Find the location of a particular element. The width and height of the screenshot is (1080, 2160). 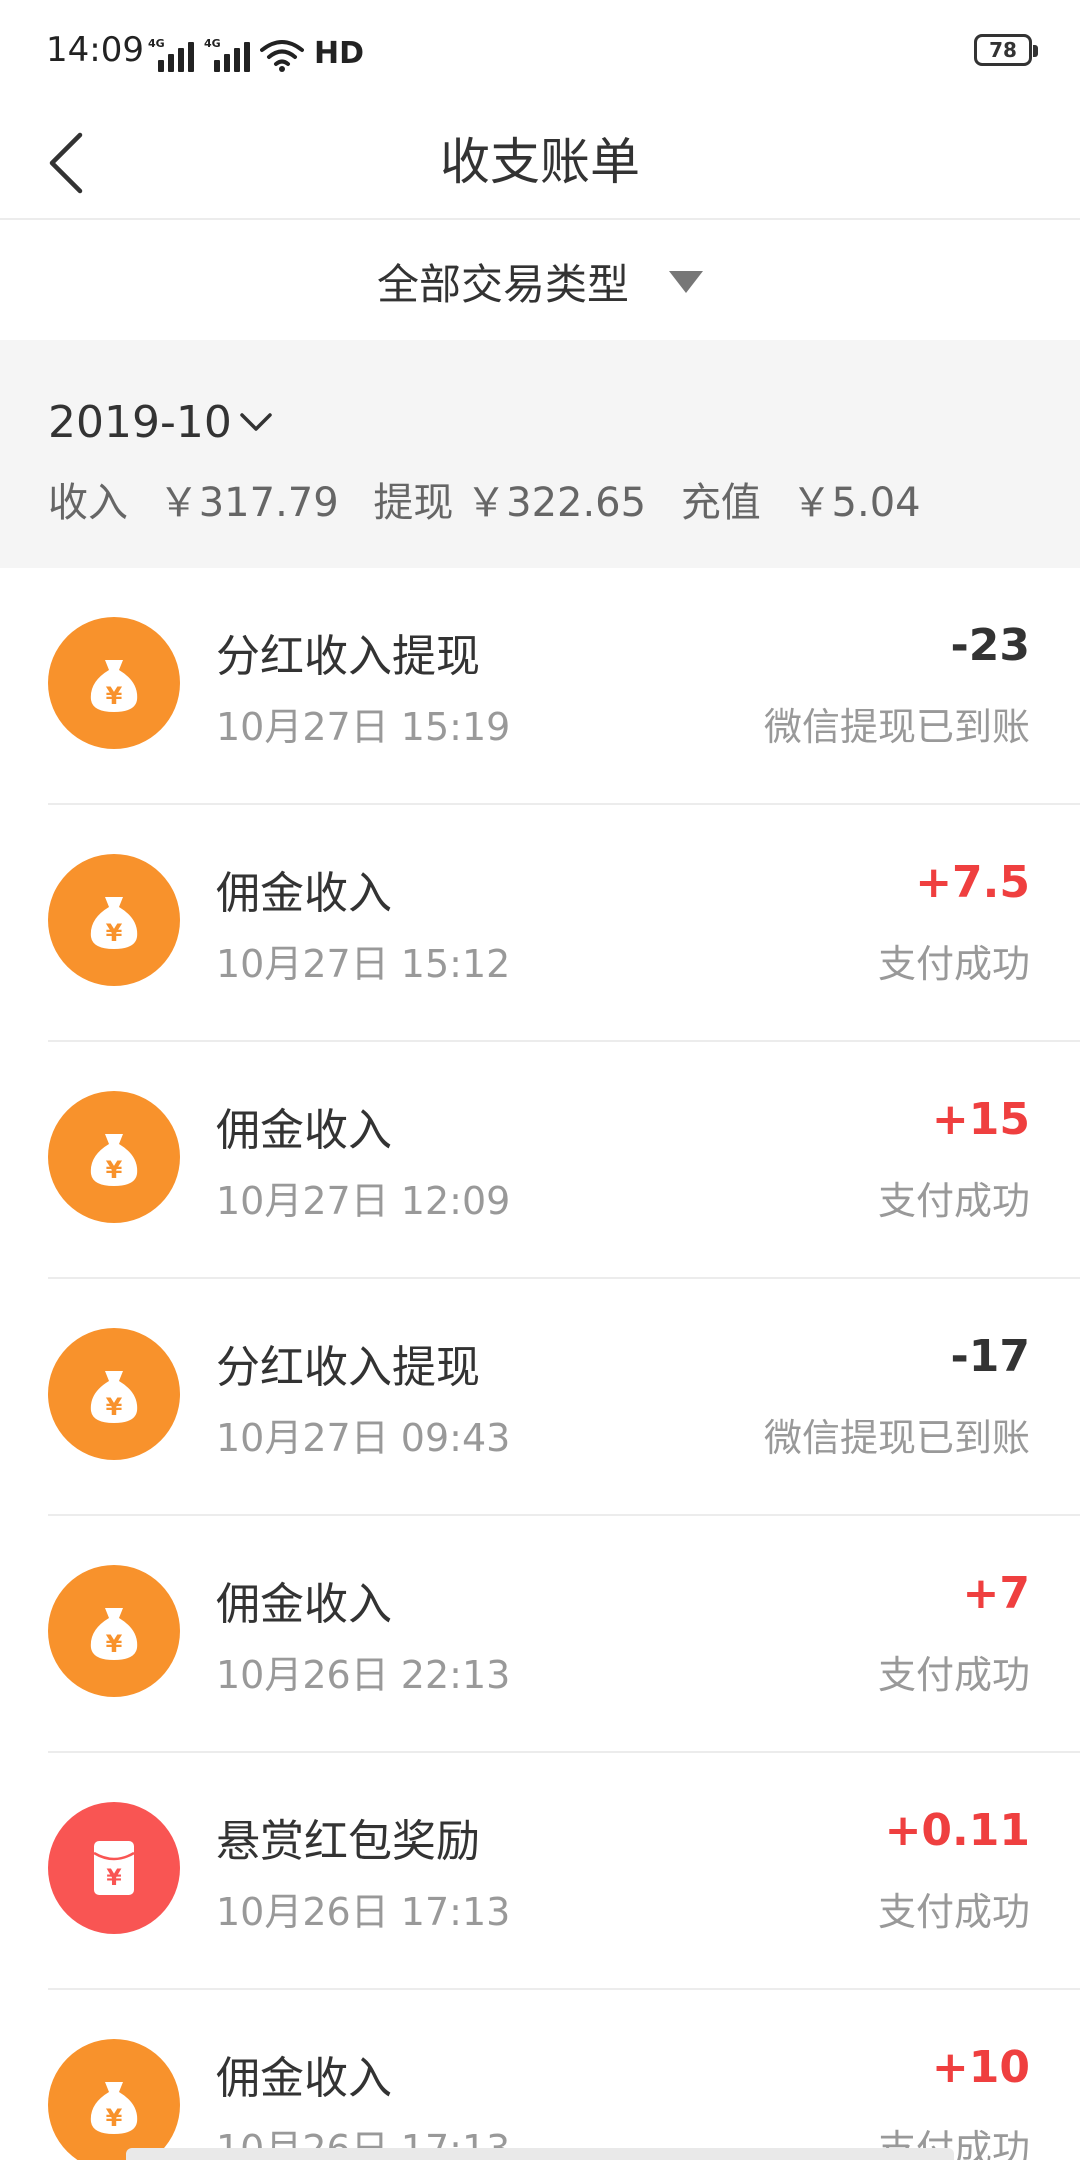

status-signals: 4G 4G HD is located at coordinates (256, 52).